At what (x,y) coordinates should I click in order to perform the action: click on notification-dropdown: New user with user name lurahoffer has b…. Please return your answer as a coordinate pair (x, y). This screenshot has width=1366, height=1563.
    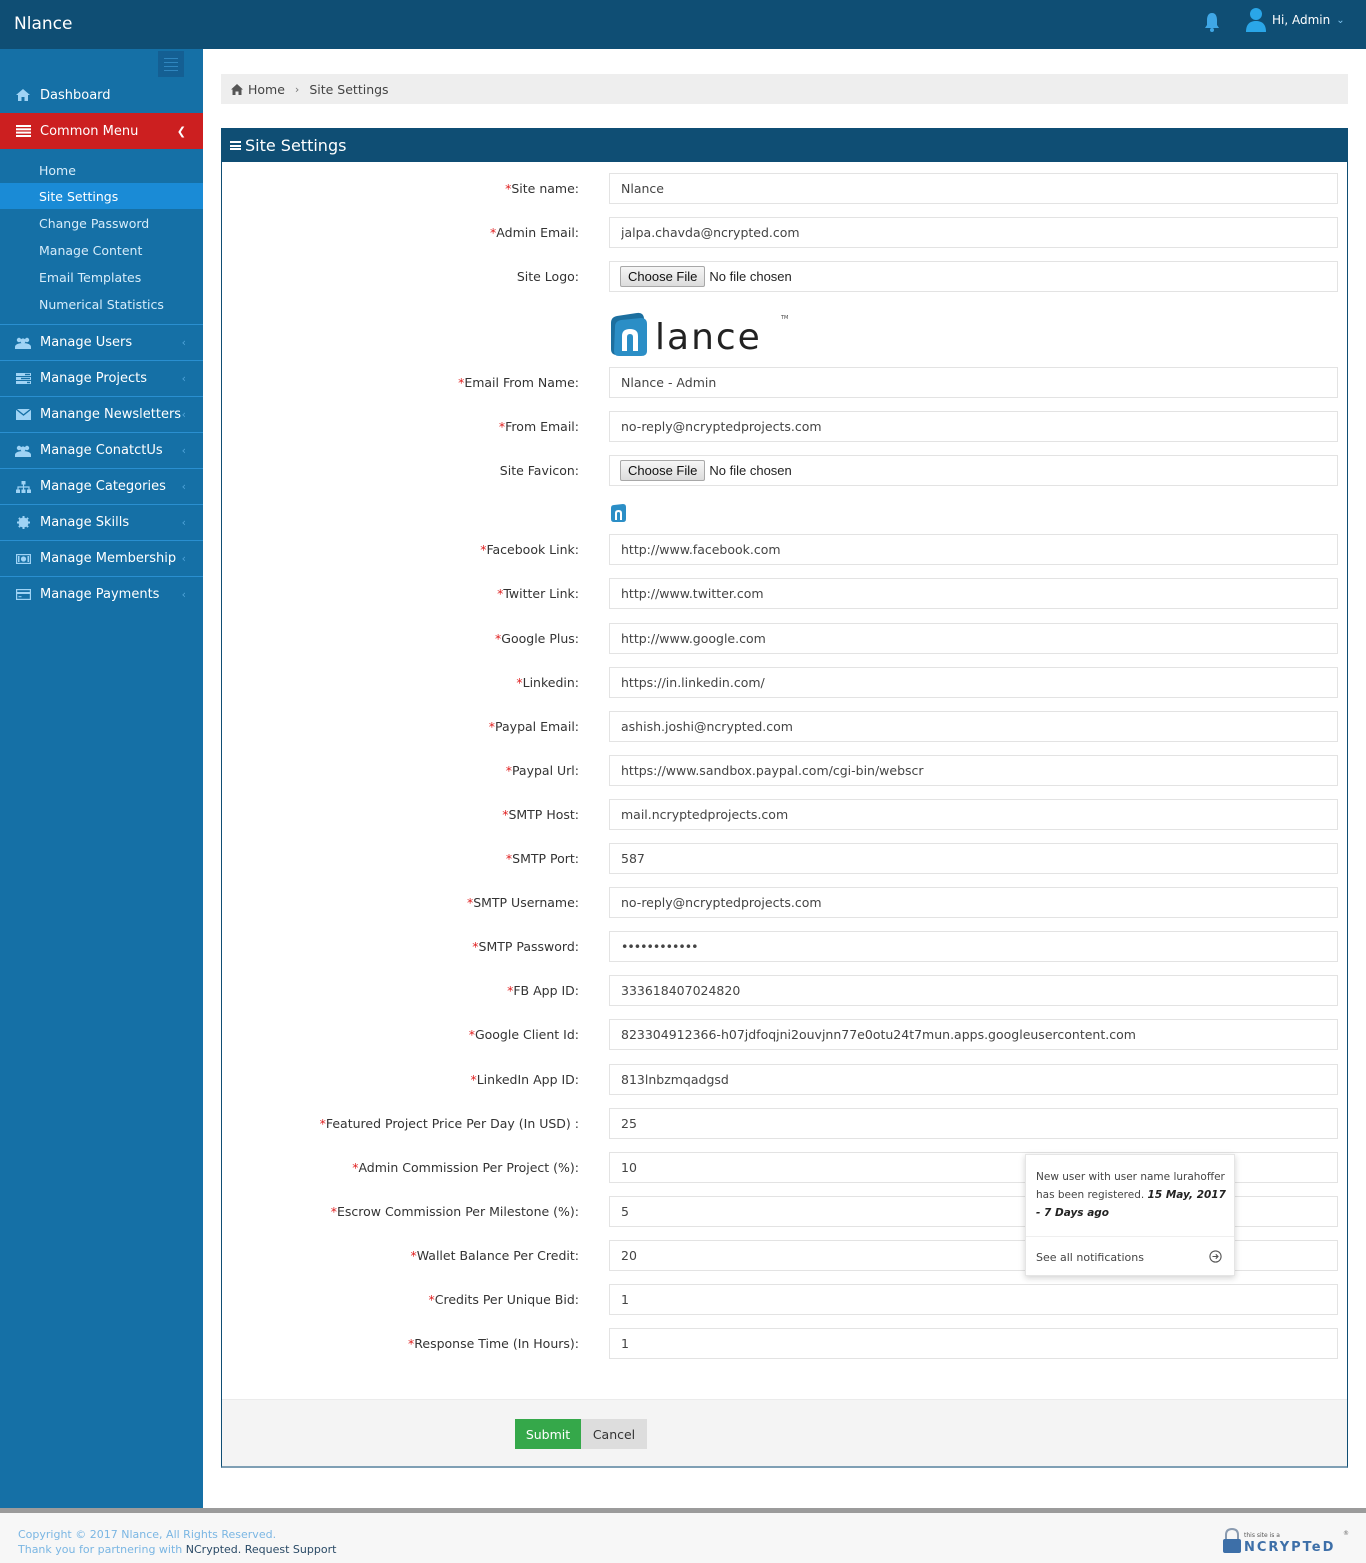
    Looking at the image, I should click on (1130, 1215).